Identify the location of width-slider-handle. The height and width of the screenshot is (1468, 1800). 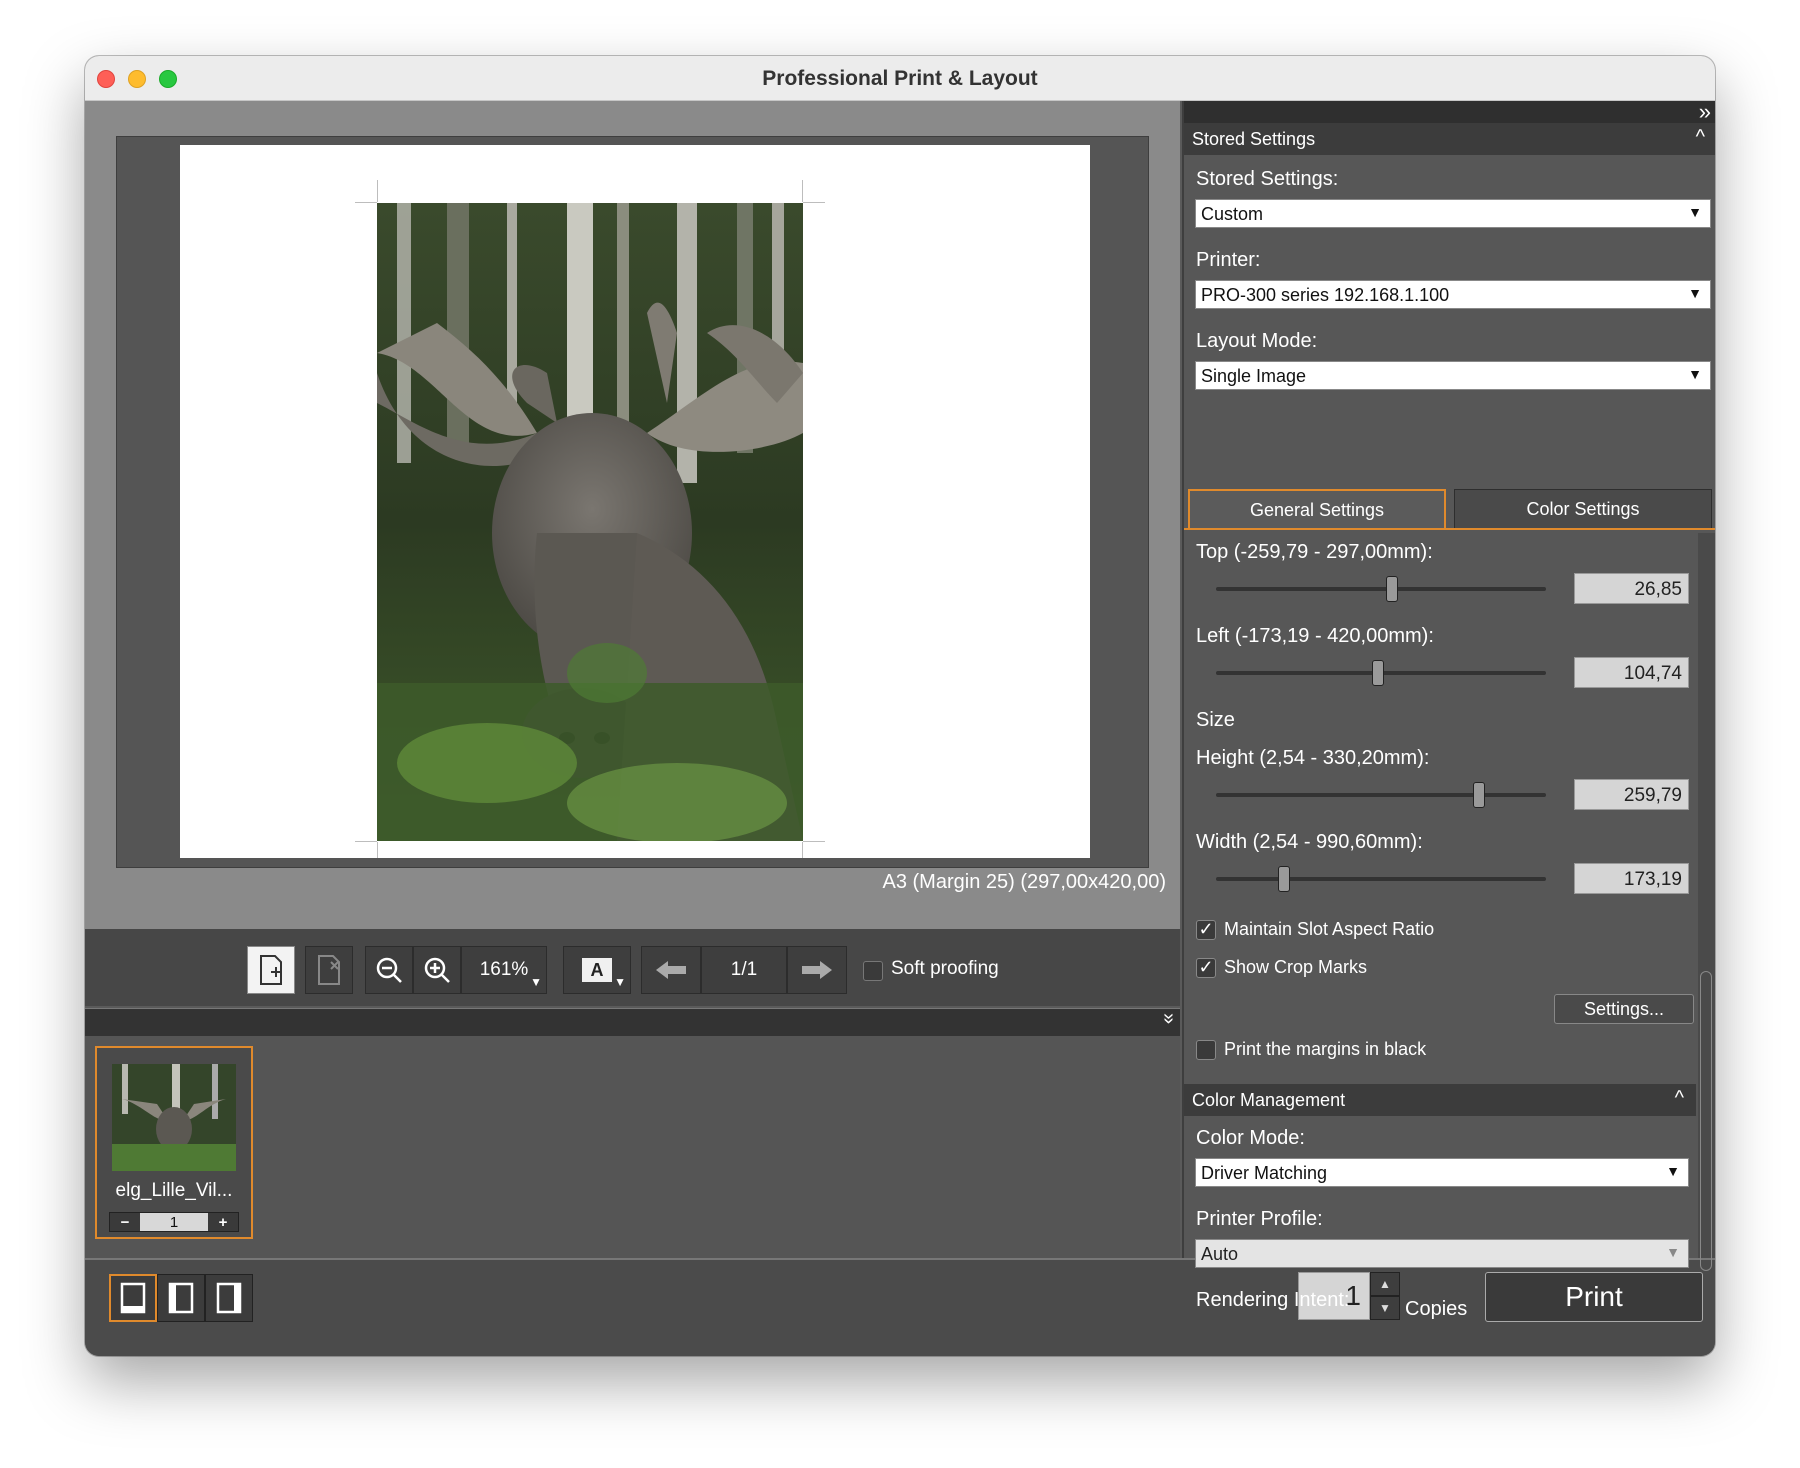
(1284, 879).